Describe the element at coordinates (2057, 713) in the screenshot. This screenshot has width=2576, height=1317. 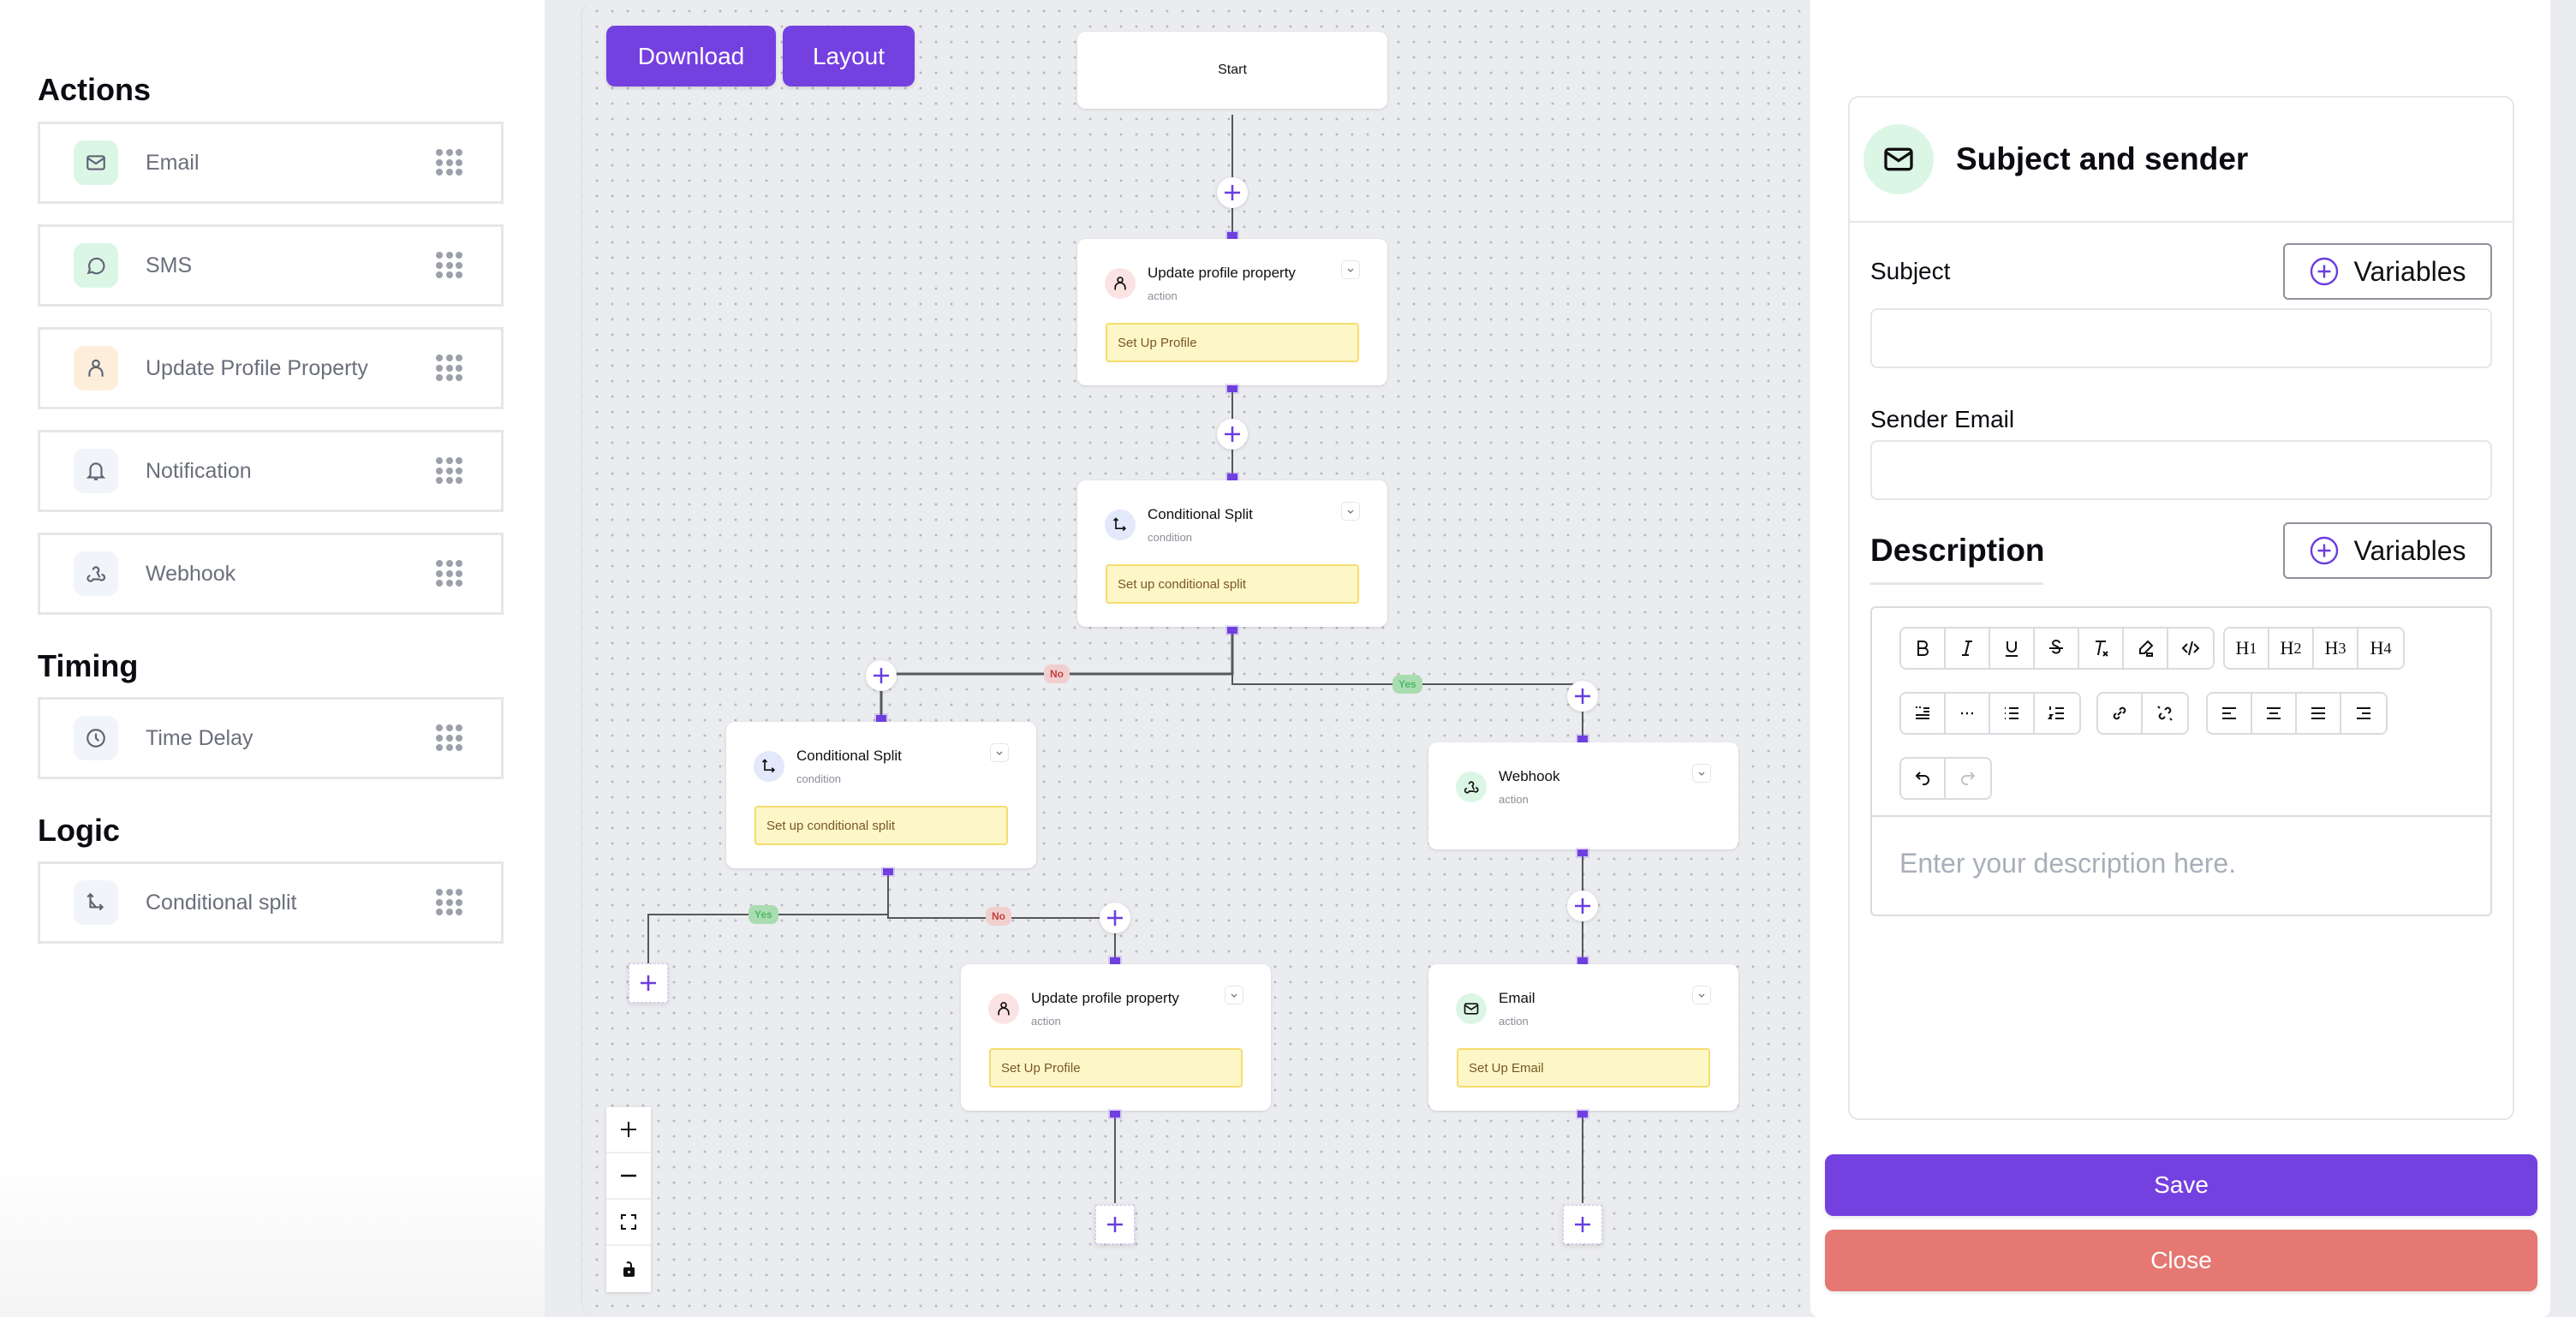
I see `ordered-list-button` at that location.